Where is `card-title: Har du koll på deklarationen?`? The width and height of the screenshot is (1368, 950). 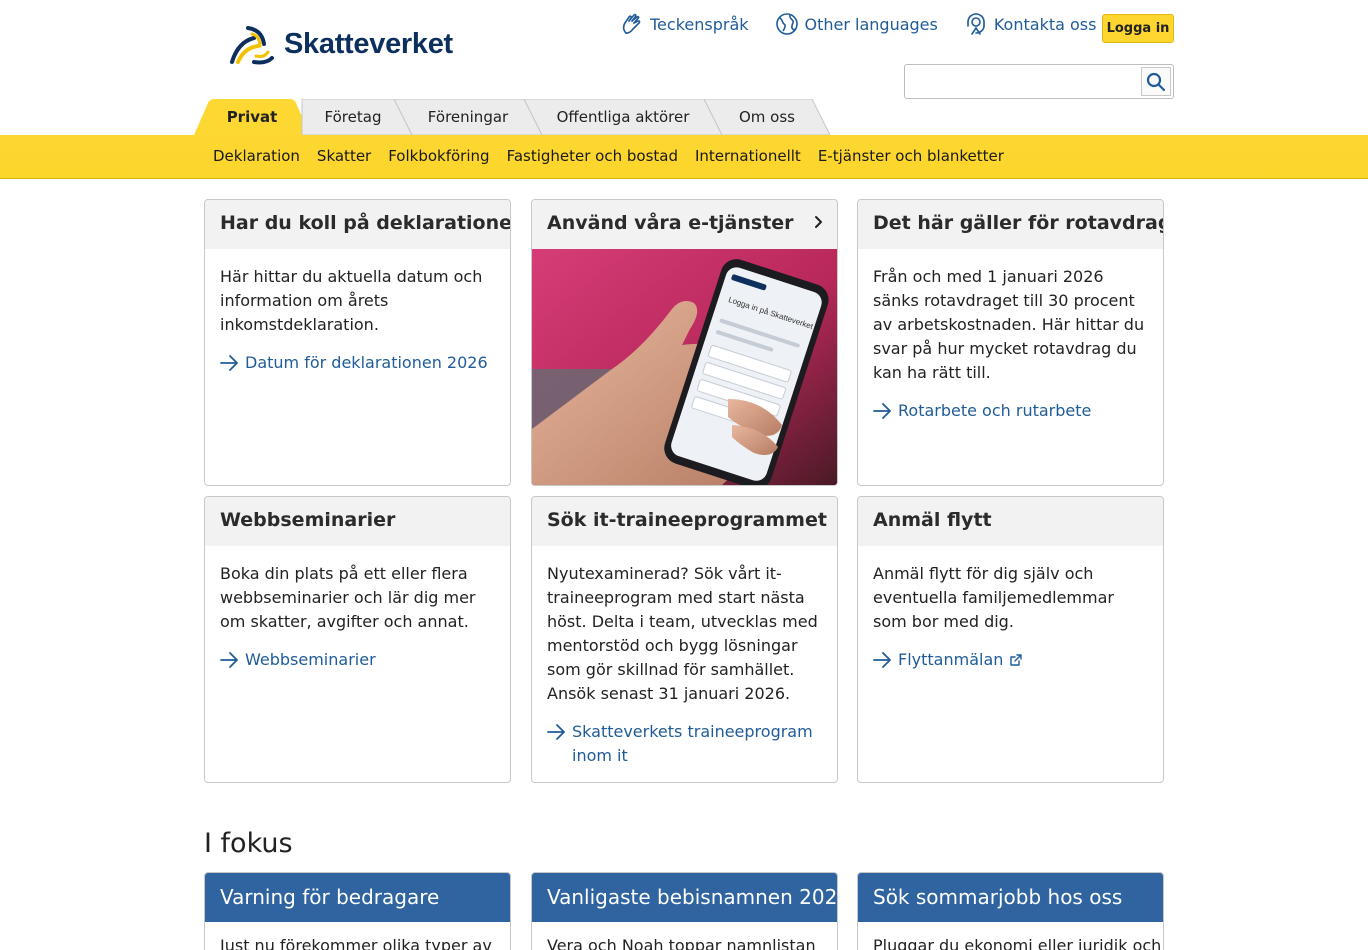
card-title: Har du koll på deklarationen? is located at coordinates (357, 224).